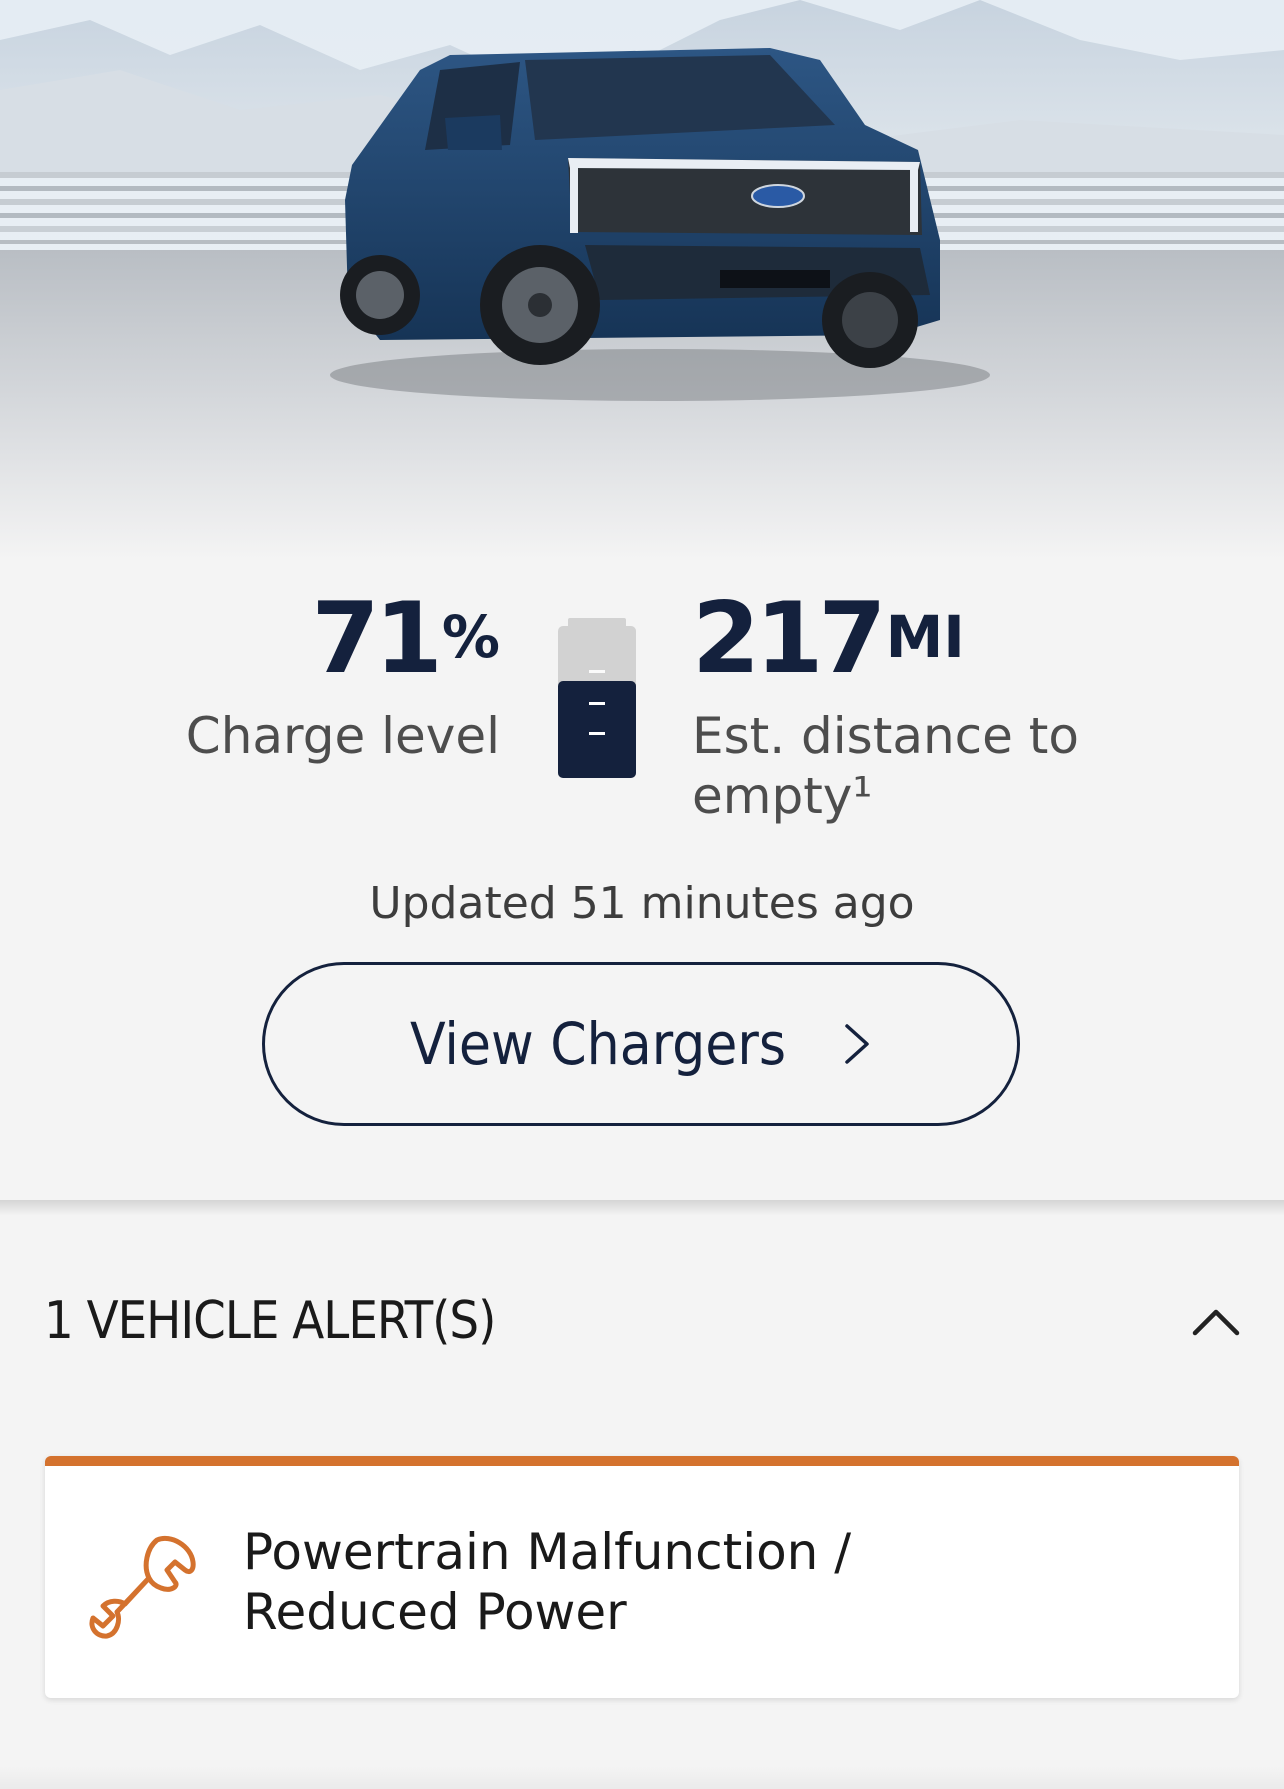 The height and width of the screenshot is (1789, 1284). Describe the element at coordinates (857, 1044) in the screenshot. I see `chevron-right-icon` at that location.